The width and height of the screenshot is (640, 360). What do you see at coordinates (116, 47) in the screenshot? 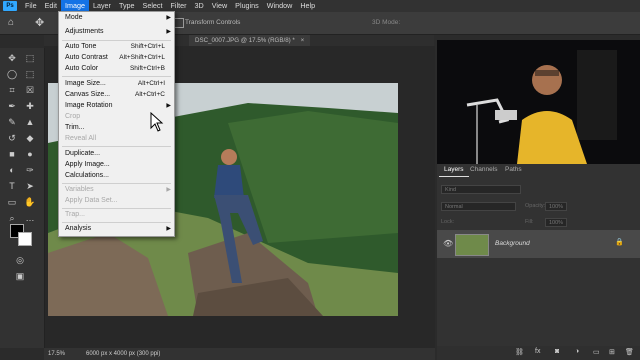
I see `menu-item-auto-tone: Auto Tone Shift+Ctrl+L` at bounding box center [116, 47].